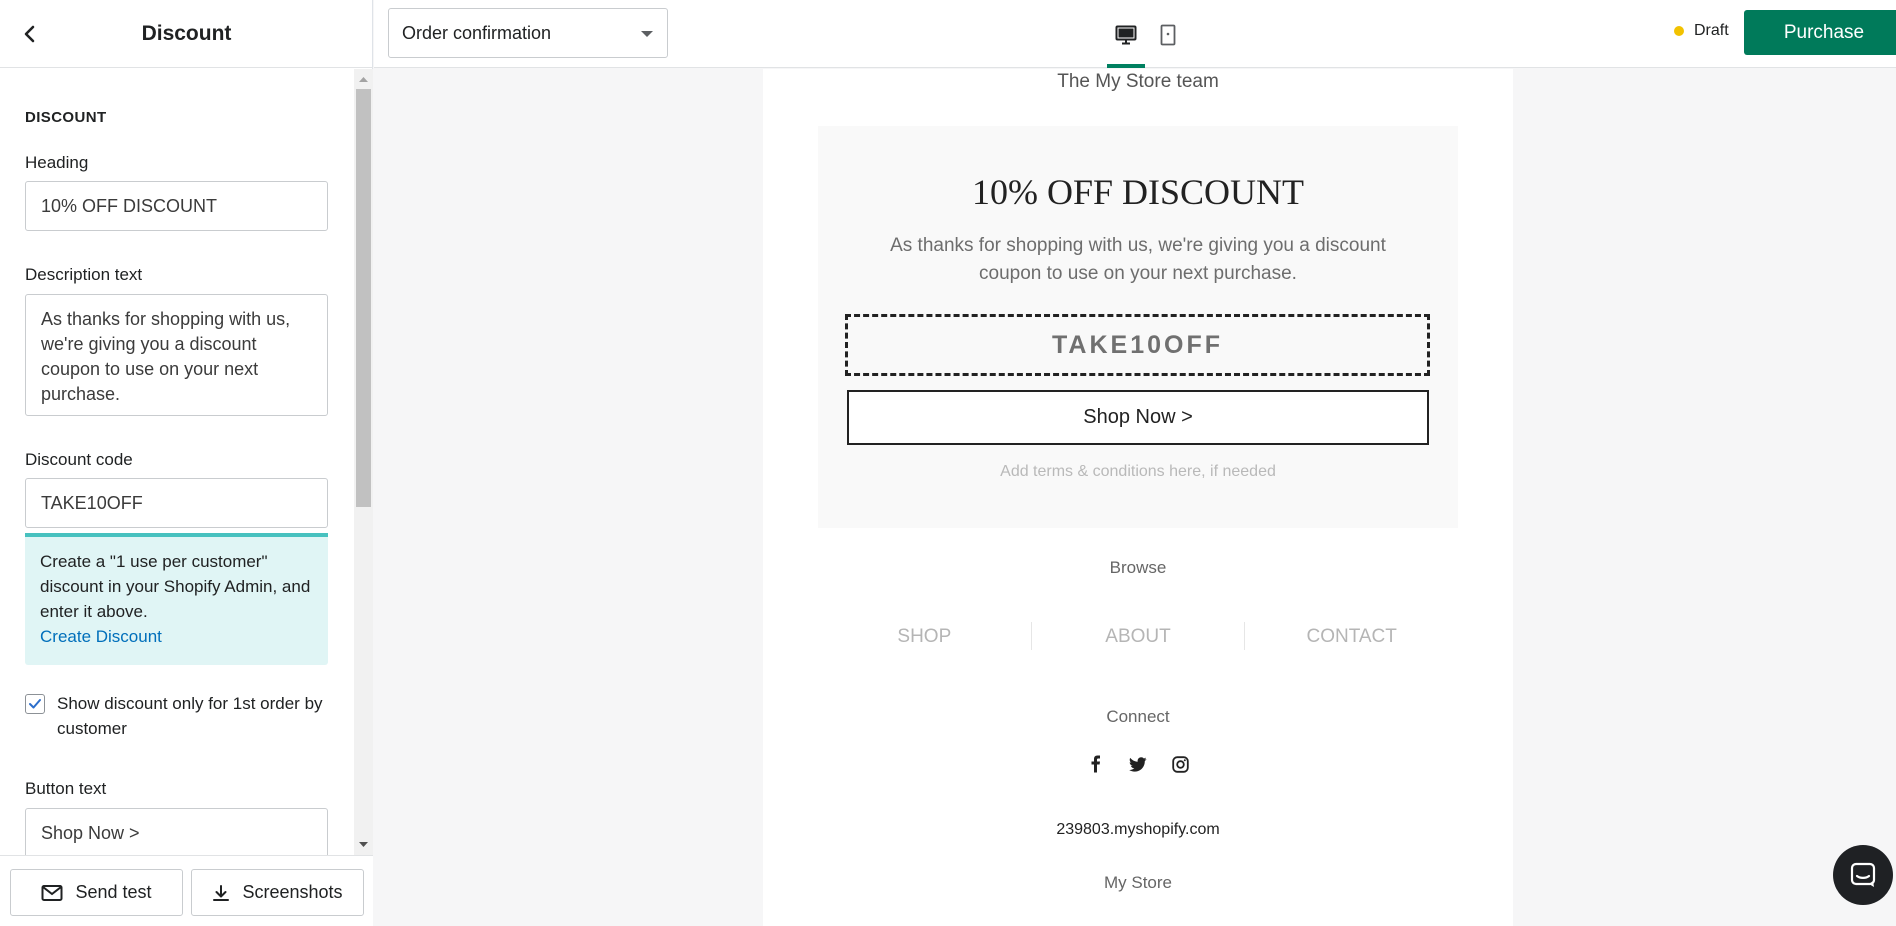 This screenshot has height=926, width=1896. Describe the element at coordinates (79, 459) in the screenshot. I see `discount-code-label: Discount code` at that location.